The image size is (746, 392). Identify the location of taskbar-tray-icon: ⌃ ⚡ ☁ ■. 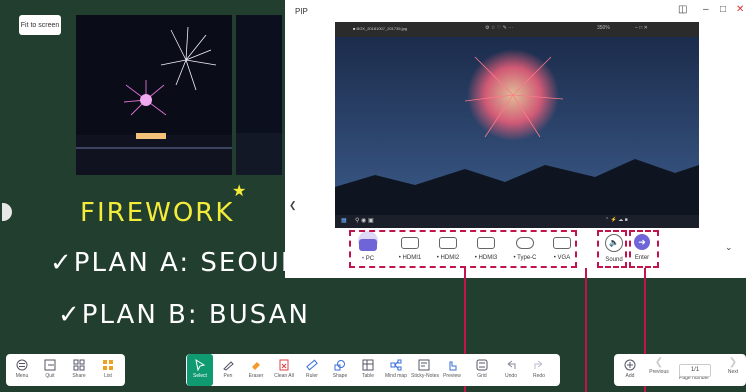
(616, 220).